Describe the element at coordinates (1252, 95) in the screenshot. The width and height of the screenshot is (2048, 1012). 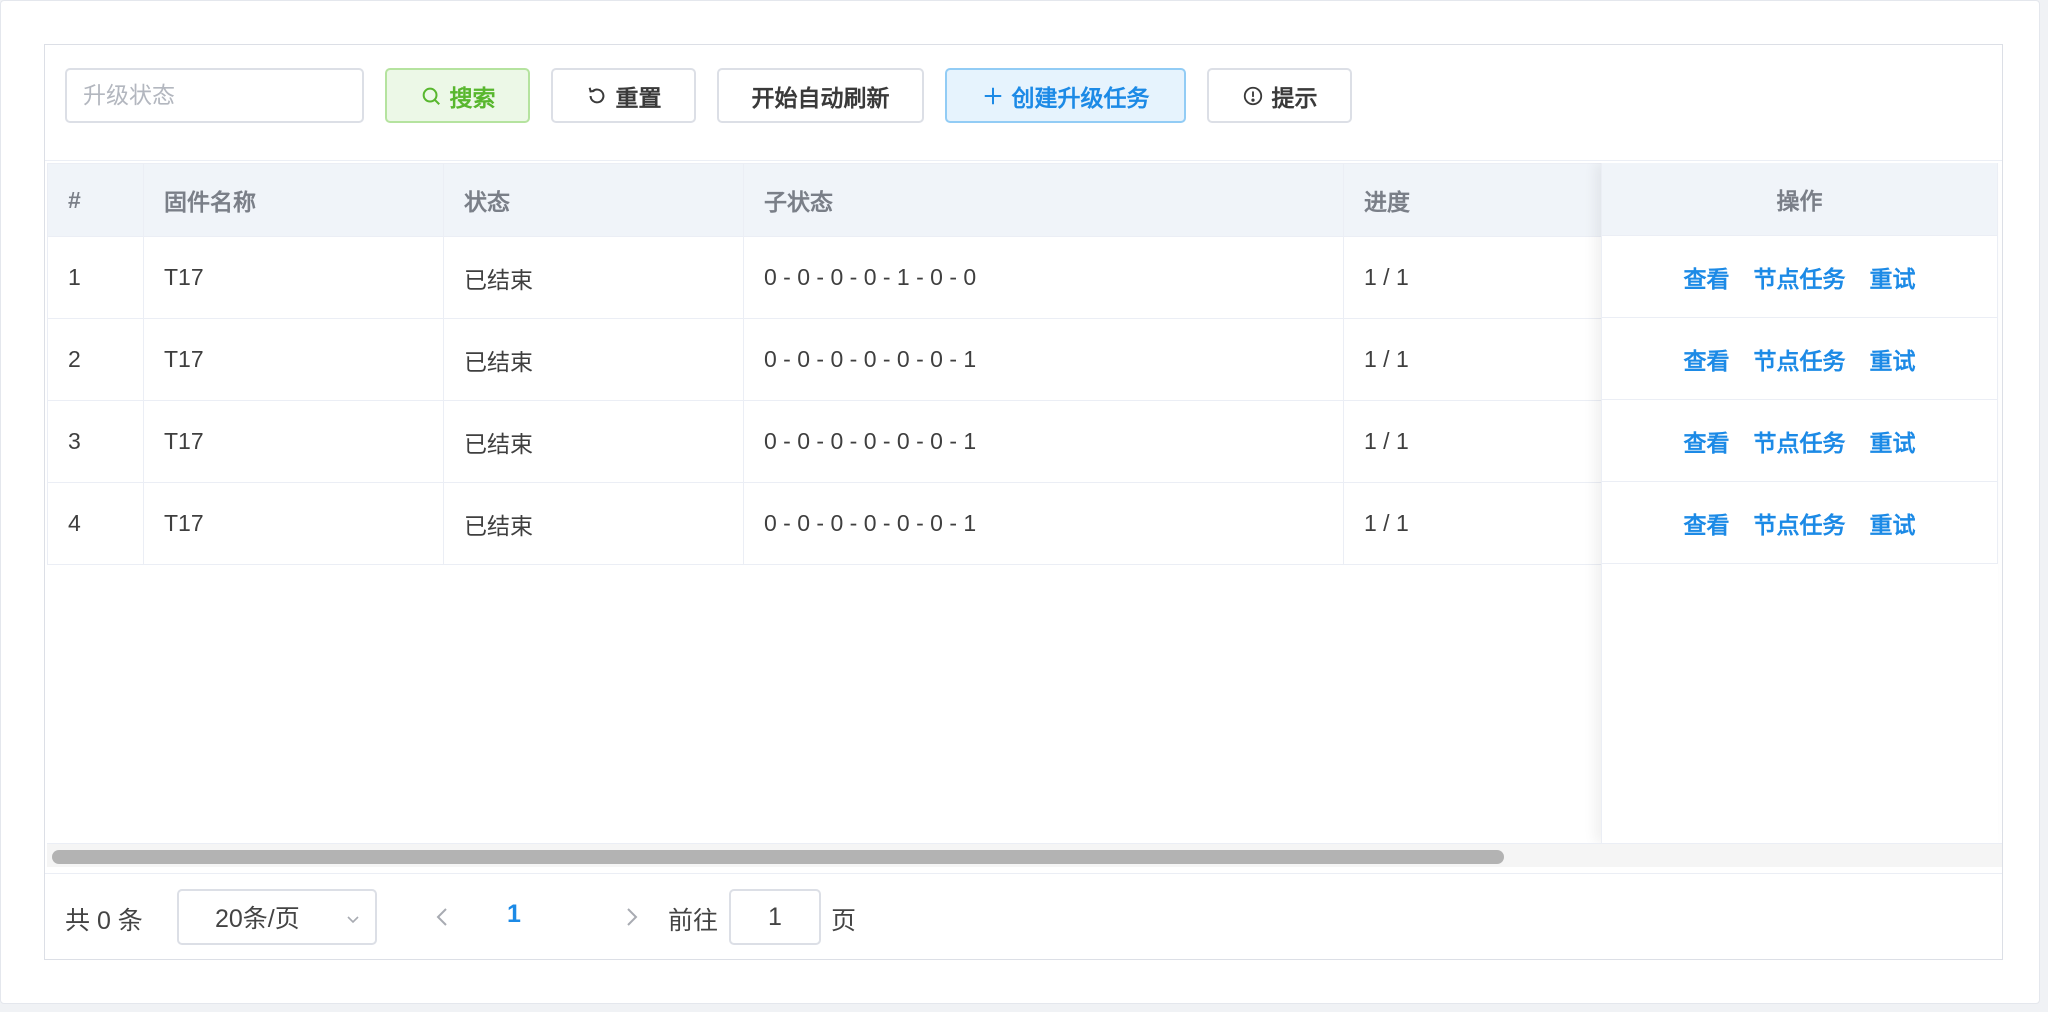
I see `info-circle-icon` at that location.